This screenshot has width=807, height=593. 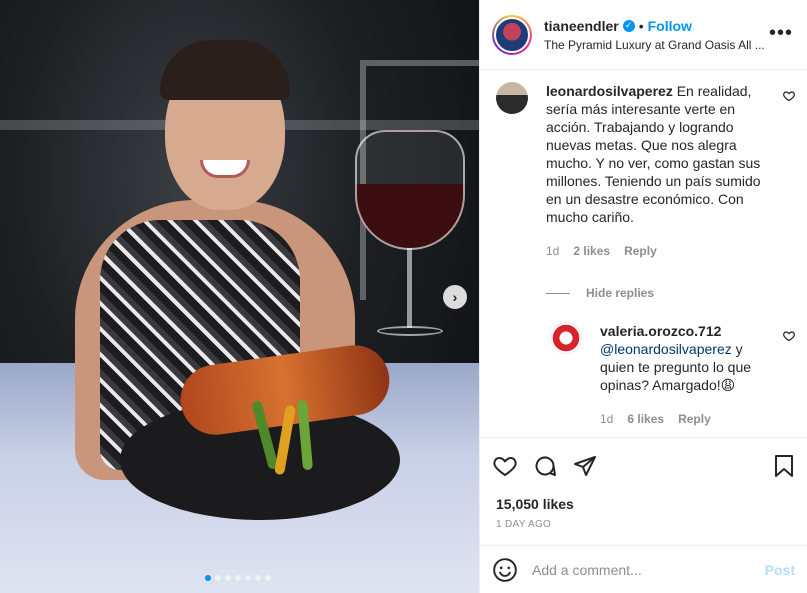 I want to click on add-comment-bar: Post, so click(x=643, y=569).